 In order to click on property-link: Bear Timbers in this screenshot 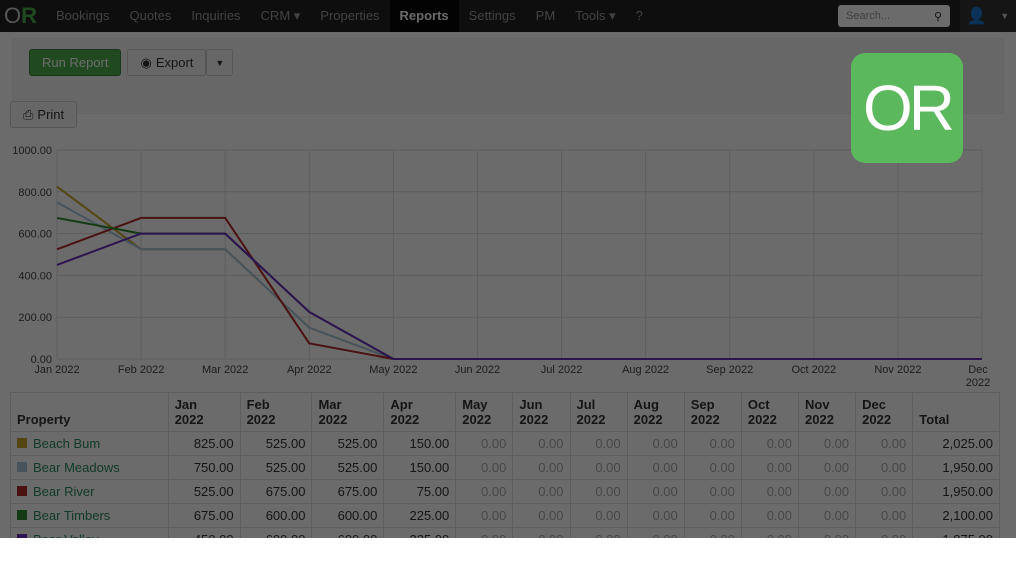, I will do `click(71, 515)`.